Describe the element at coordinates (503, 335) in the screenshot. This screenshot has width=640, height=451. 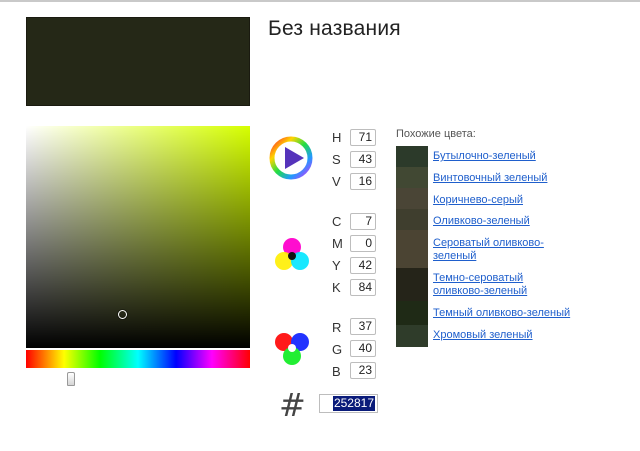
I see `similar-color-link: Хромовый зеленый` at that location.